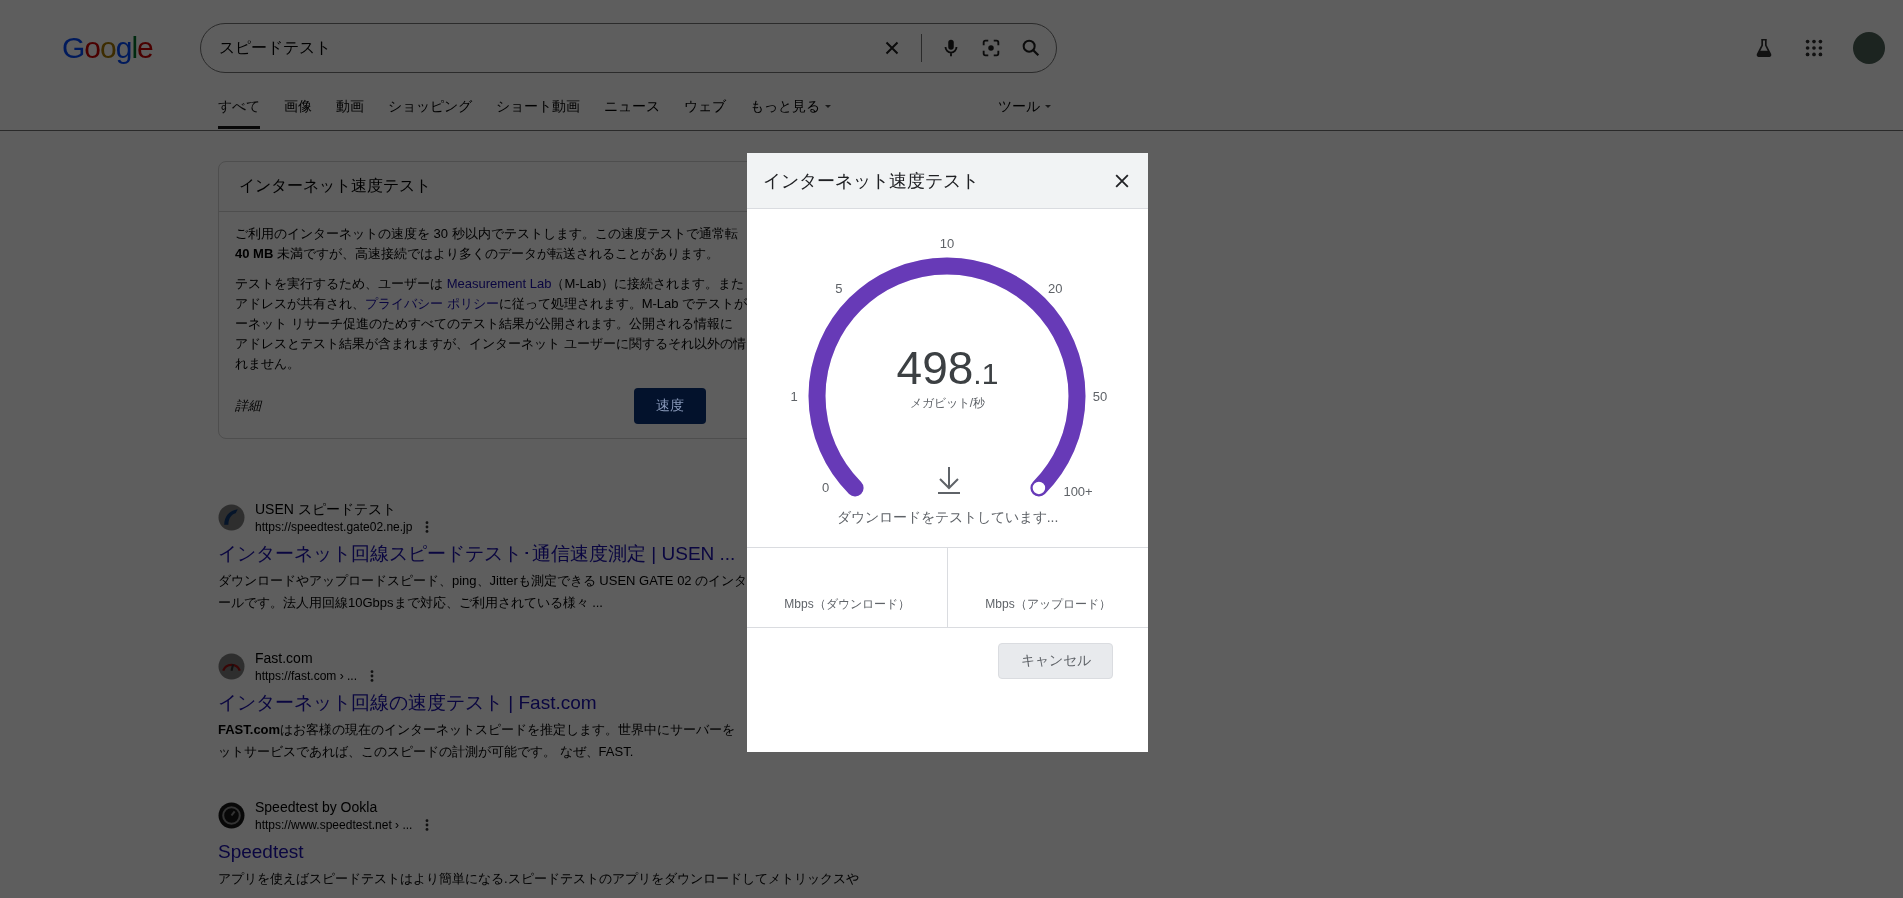  I want to click on result-snippet: FAST.comはお客様の現在のインターネットスピードを推定します。世界中にサーバーを ットサービスであれば、このスピードの計測が可能です。 なぜ、FAST., so click(477, 741).